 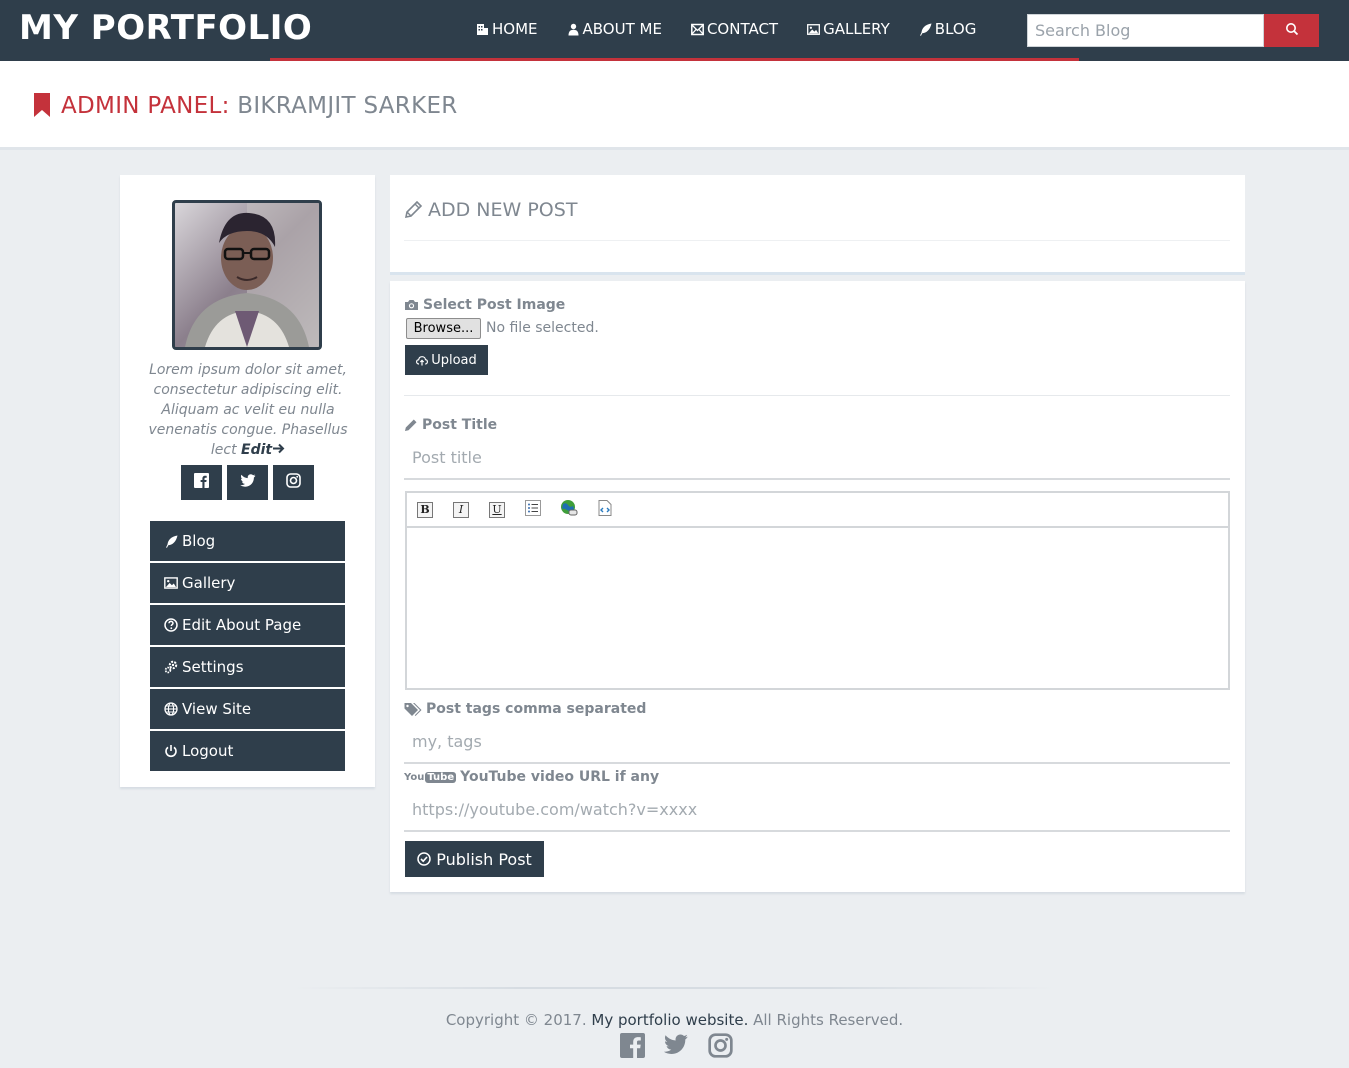 I want to click on italic-button: I, so click(x=461, y=509).